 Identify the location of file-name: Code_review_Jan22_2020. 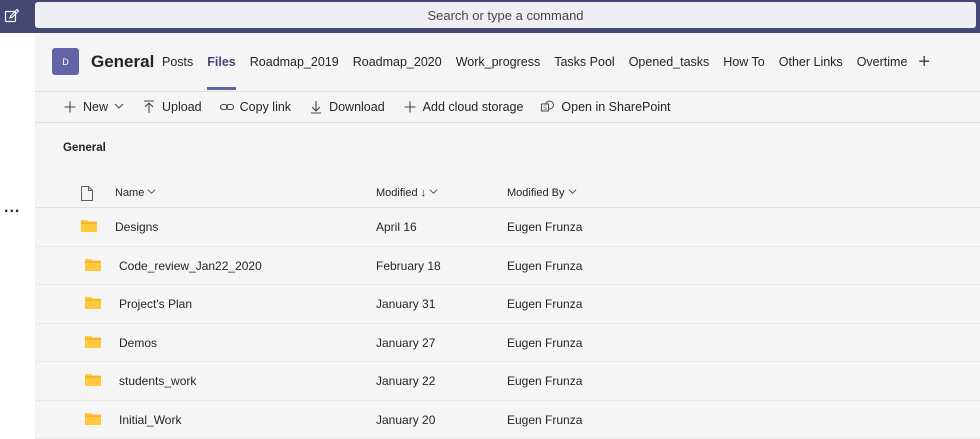
(190, 266).